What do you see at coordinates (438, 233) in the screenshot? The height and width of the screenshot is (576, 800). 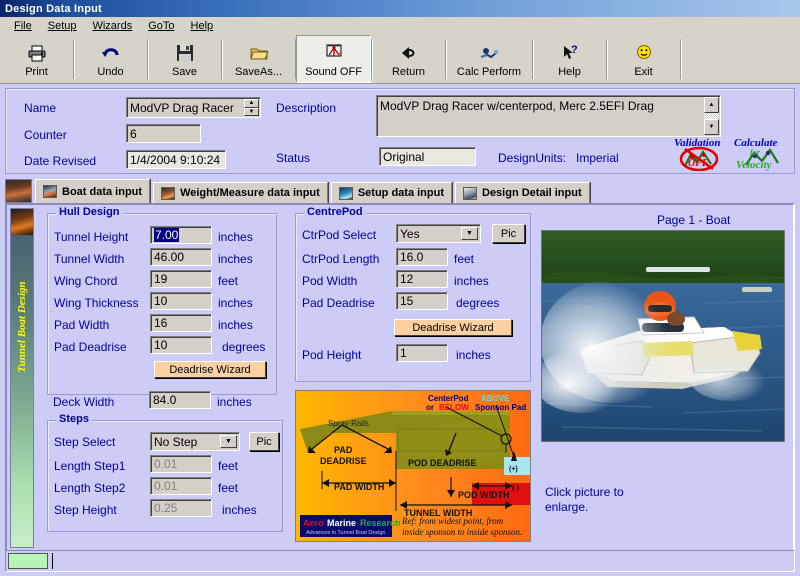 I see `ctrpod-select-dropdown: Yes ▼` at bounding box center [438, 233].